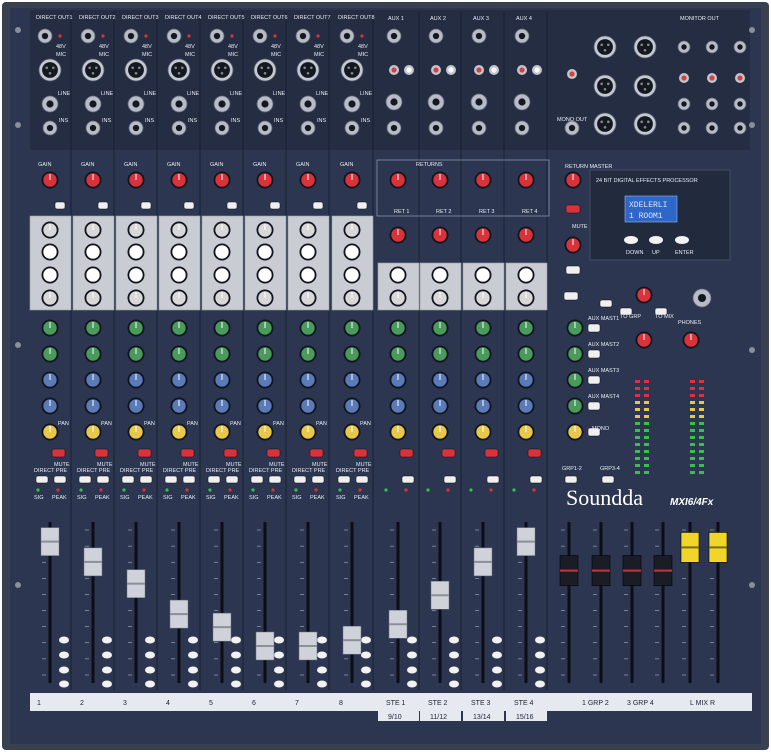  Describe the element at coordinates (146, 205) in the screenshot. I see `hpf-button` at that location.